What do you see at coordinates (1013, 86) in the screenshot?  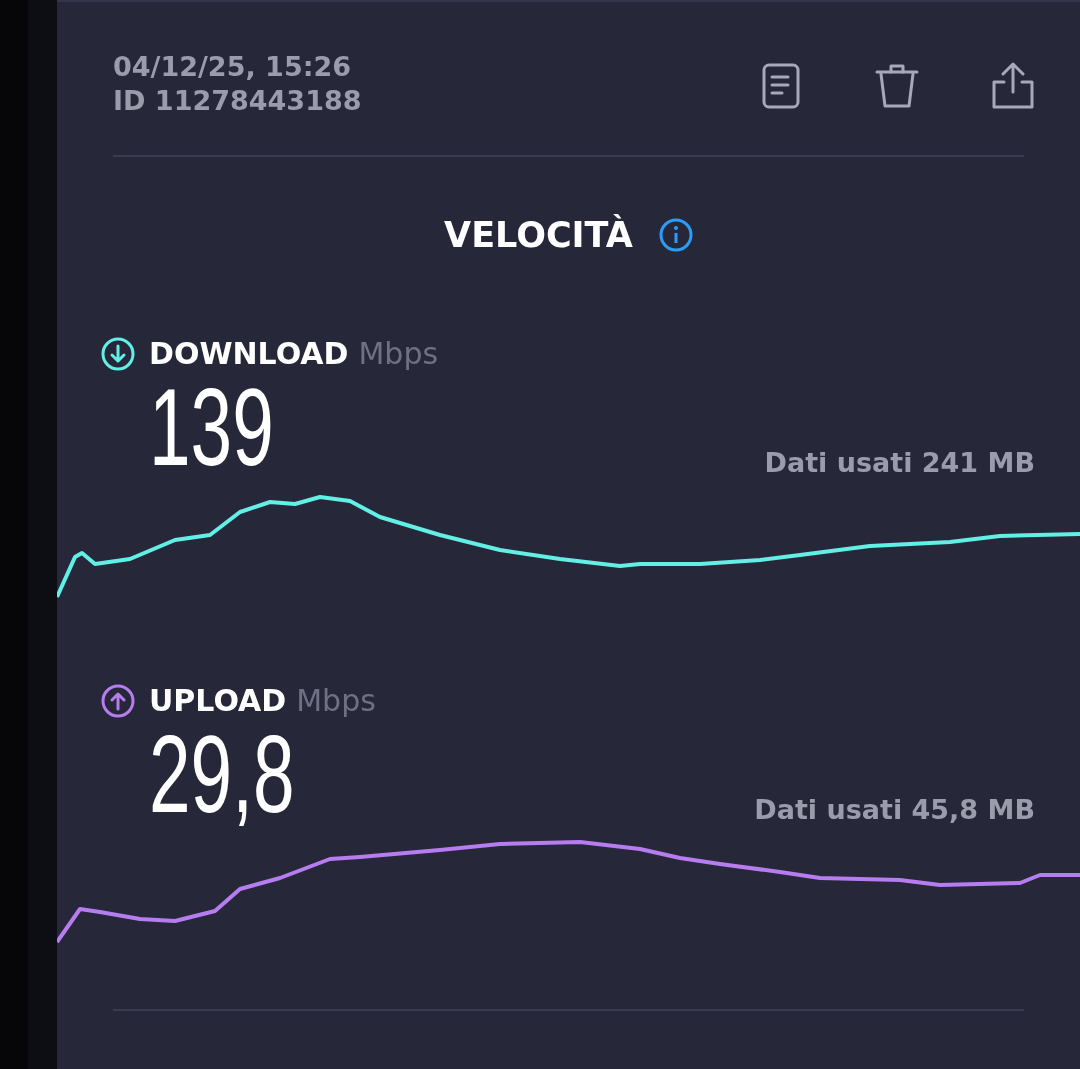 I see `share-icon` at bounding box center [1013, 86].